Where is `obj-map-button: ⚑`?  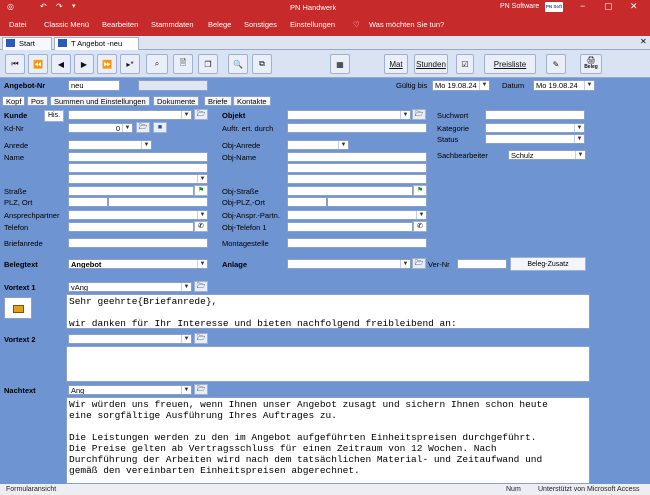
obj-map-button: ⚑ is located at coordinates (420, 190).